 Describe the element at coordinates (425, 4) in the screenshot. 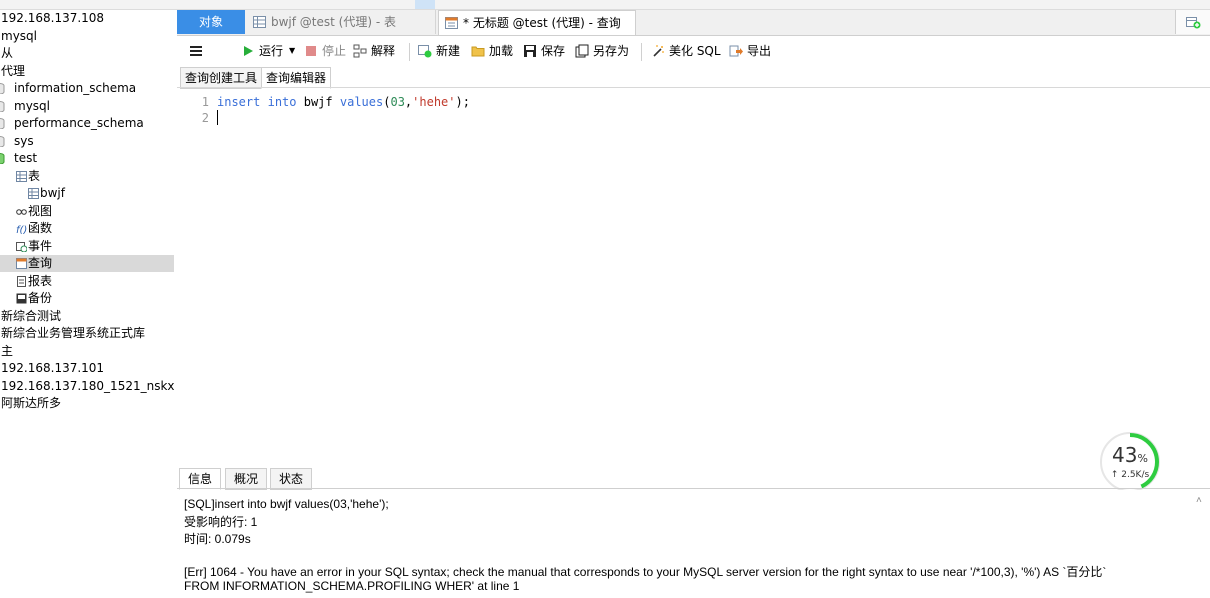

I see `menu-active-item` at that location.